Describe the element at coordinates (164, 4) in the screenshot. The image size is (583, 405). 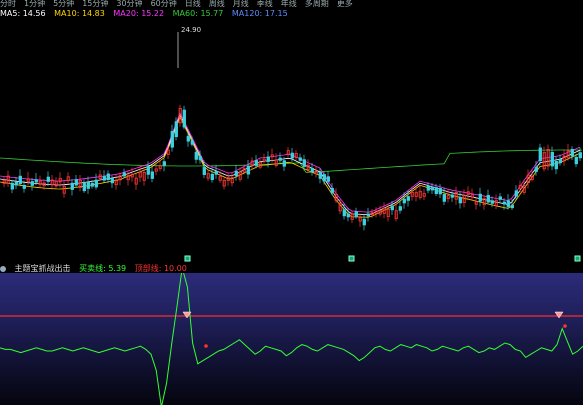
I see `period-menu-item: 60分钟` at that location.